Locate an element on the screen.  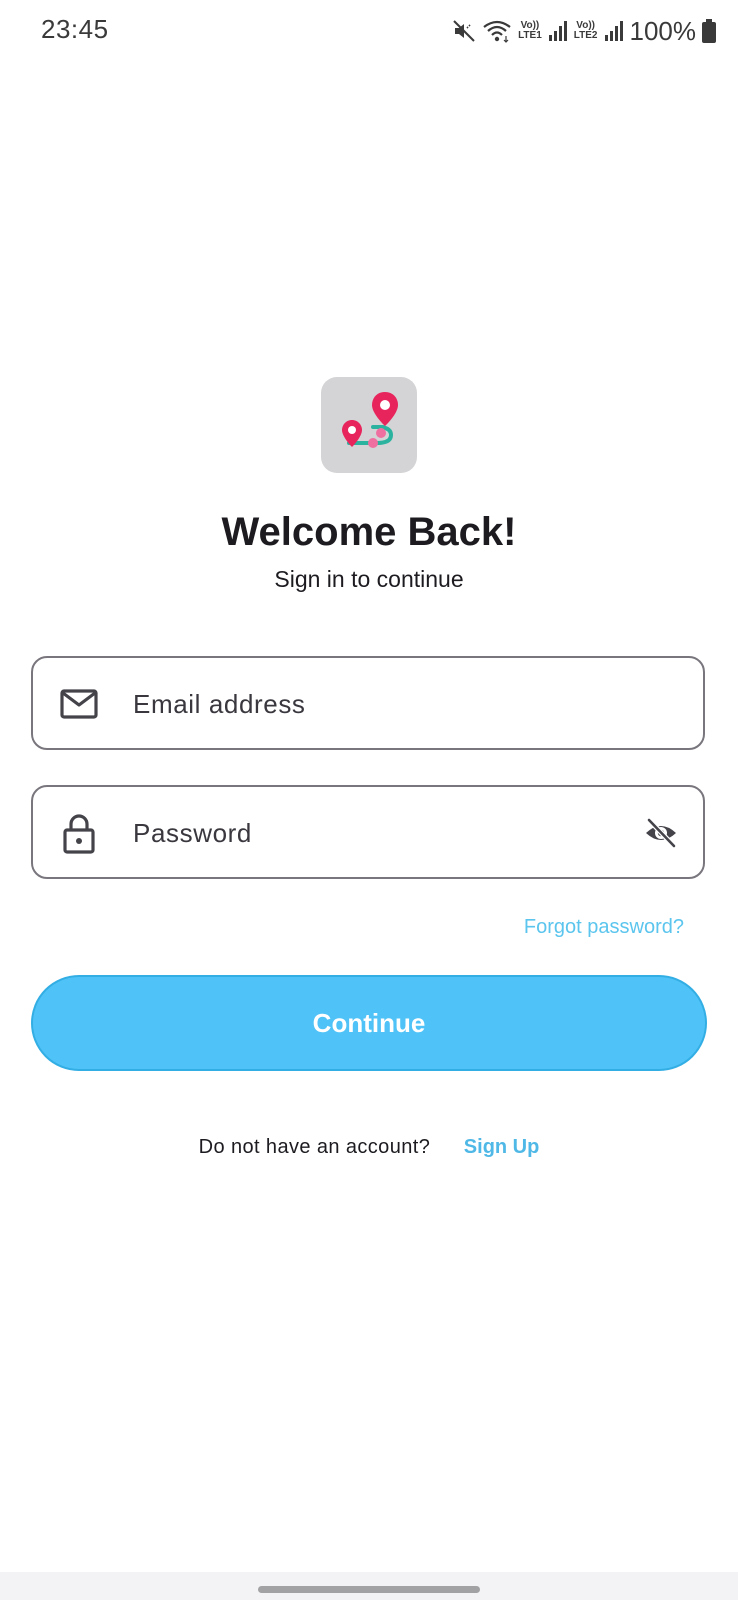
email-field is located at coordinates (368, 703).